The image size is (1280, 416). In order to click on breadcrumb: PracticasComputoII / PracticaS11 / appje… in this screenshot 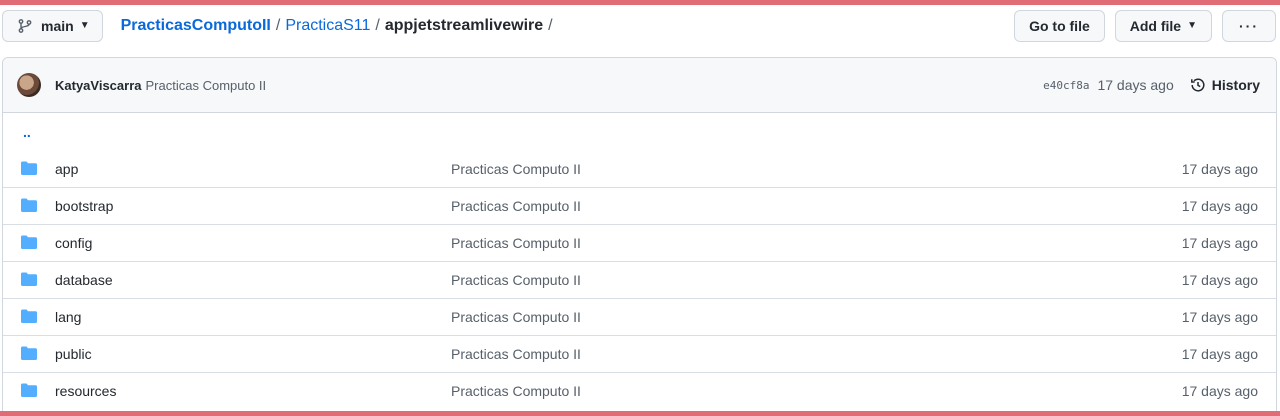, I will do `click(339, 26)`.